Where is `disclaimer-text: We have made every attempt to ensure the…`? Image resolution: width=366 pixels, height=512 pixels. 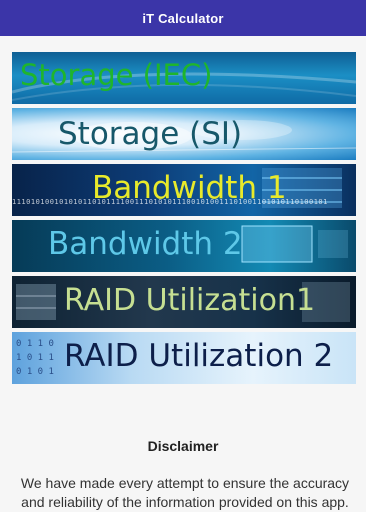 disclaimer-text: We have made every attempt to ensure the… is located at coordinates (185, 492).